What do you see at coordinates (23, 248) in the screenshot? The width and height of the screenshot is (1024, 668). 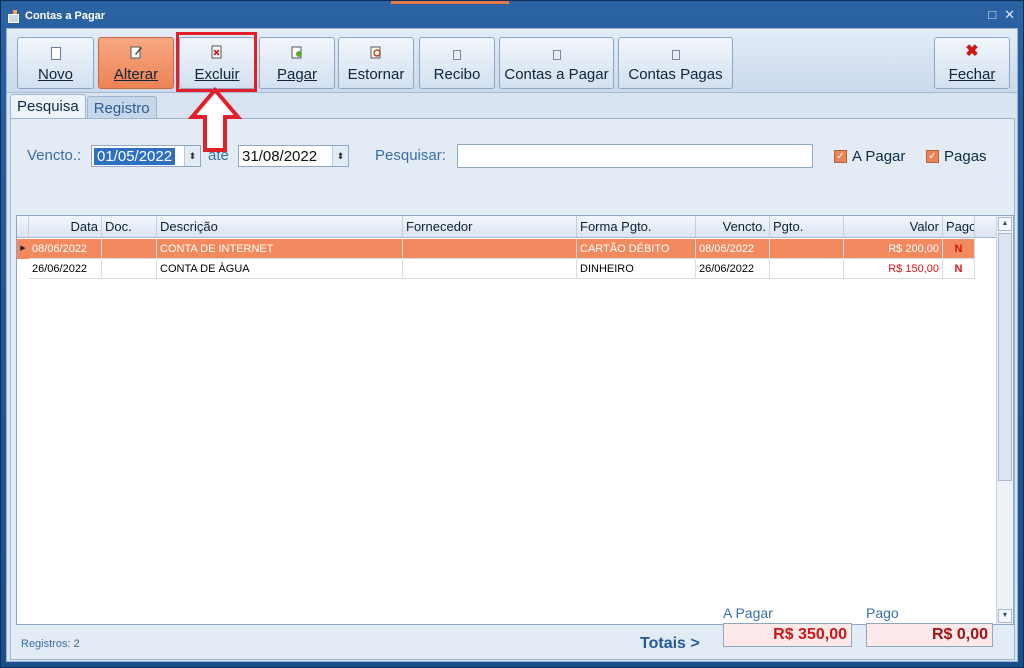 I see `row-pointer-icon: ▶` at bounding box center [23, 248].